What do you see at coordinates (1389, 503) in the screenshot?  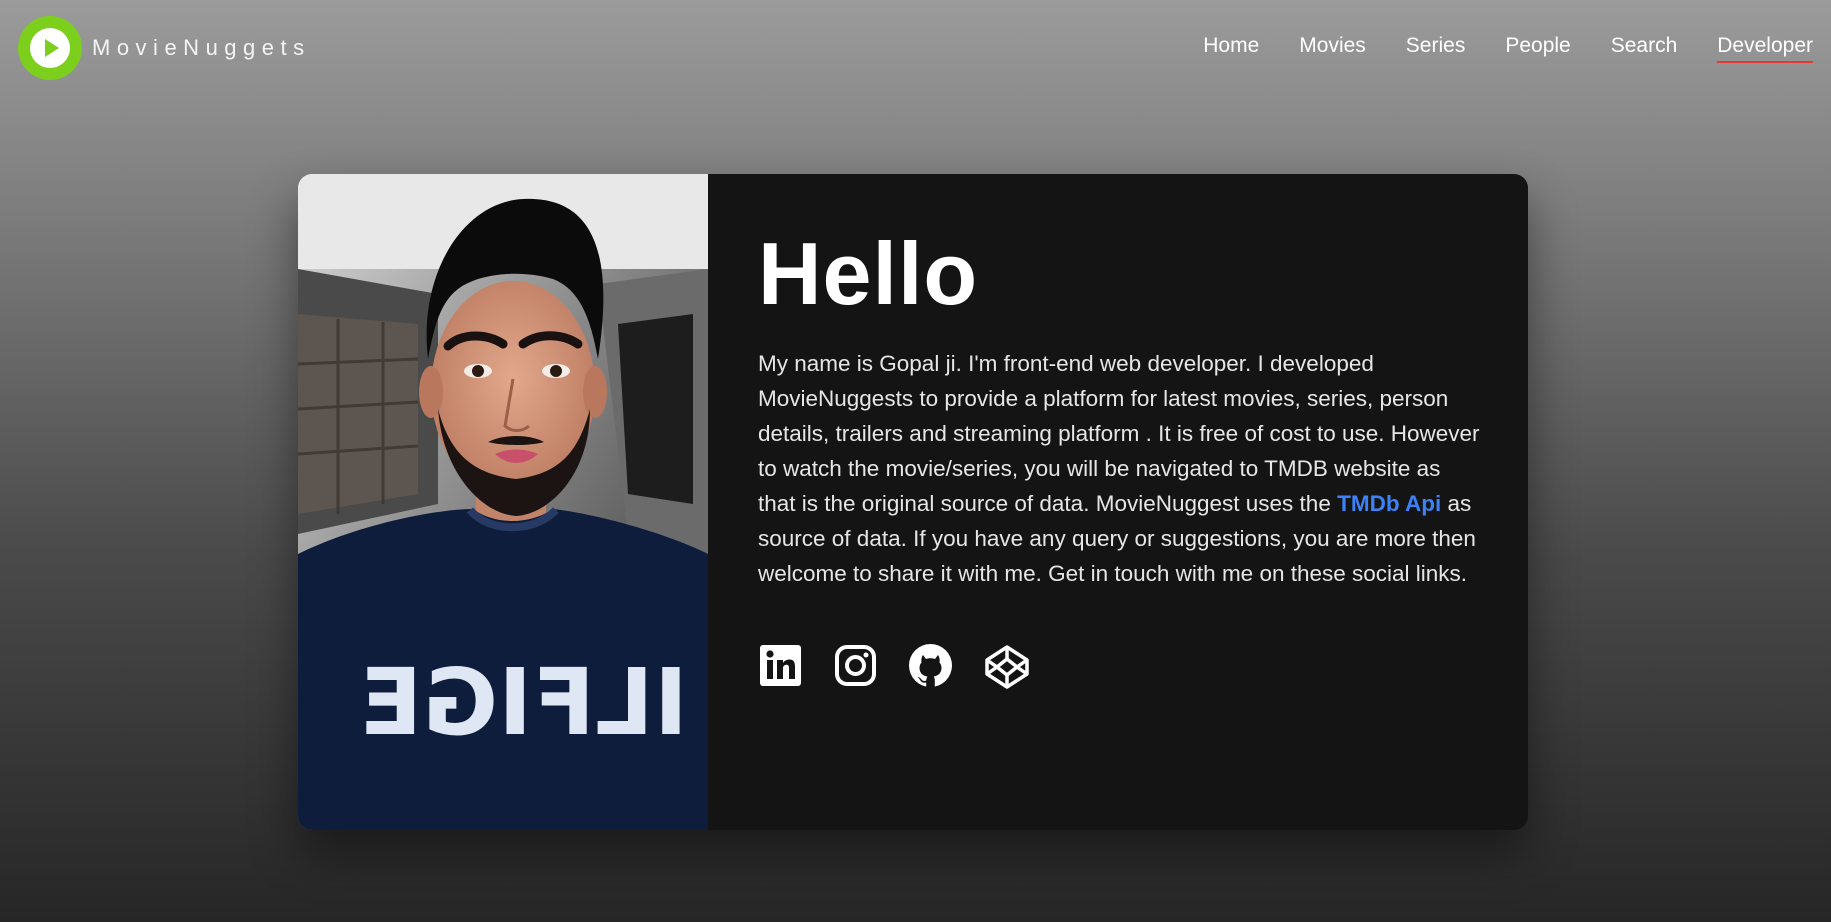 I see `tmdb-api-link: TMDb Api` at bounding box center [1389, 503].